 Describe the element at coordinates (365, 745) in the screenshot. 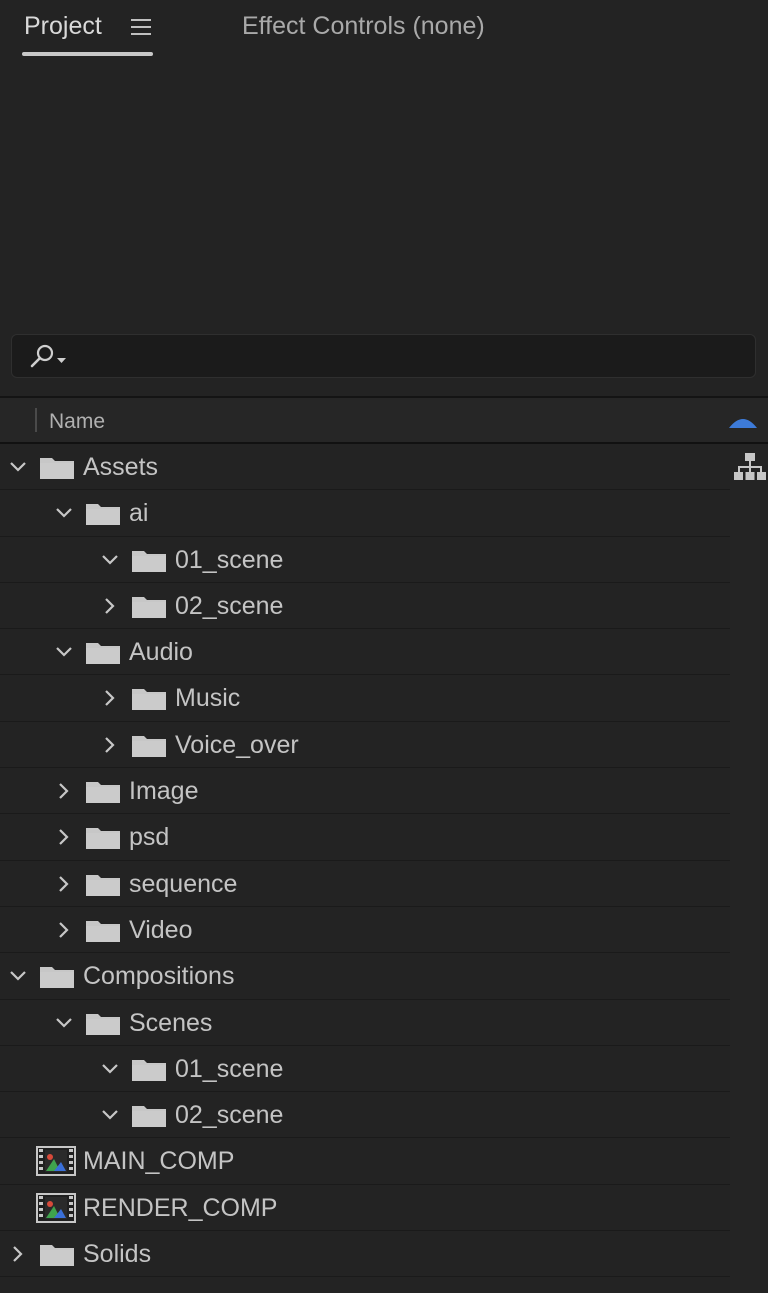

I see `folder-row: Voice_over` at that location.